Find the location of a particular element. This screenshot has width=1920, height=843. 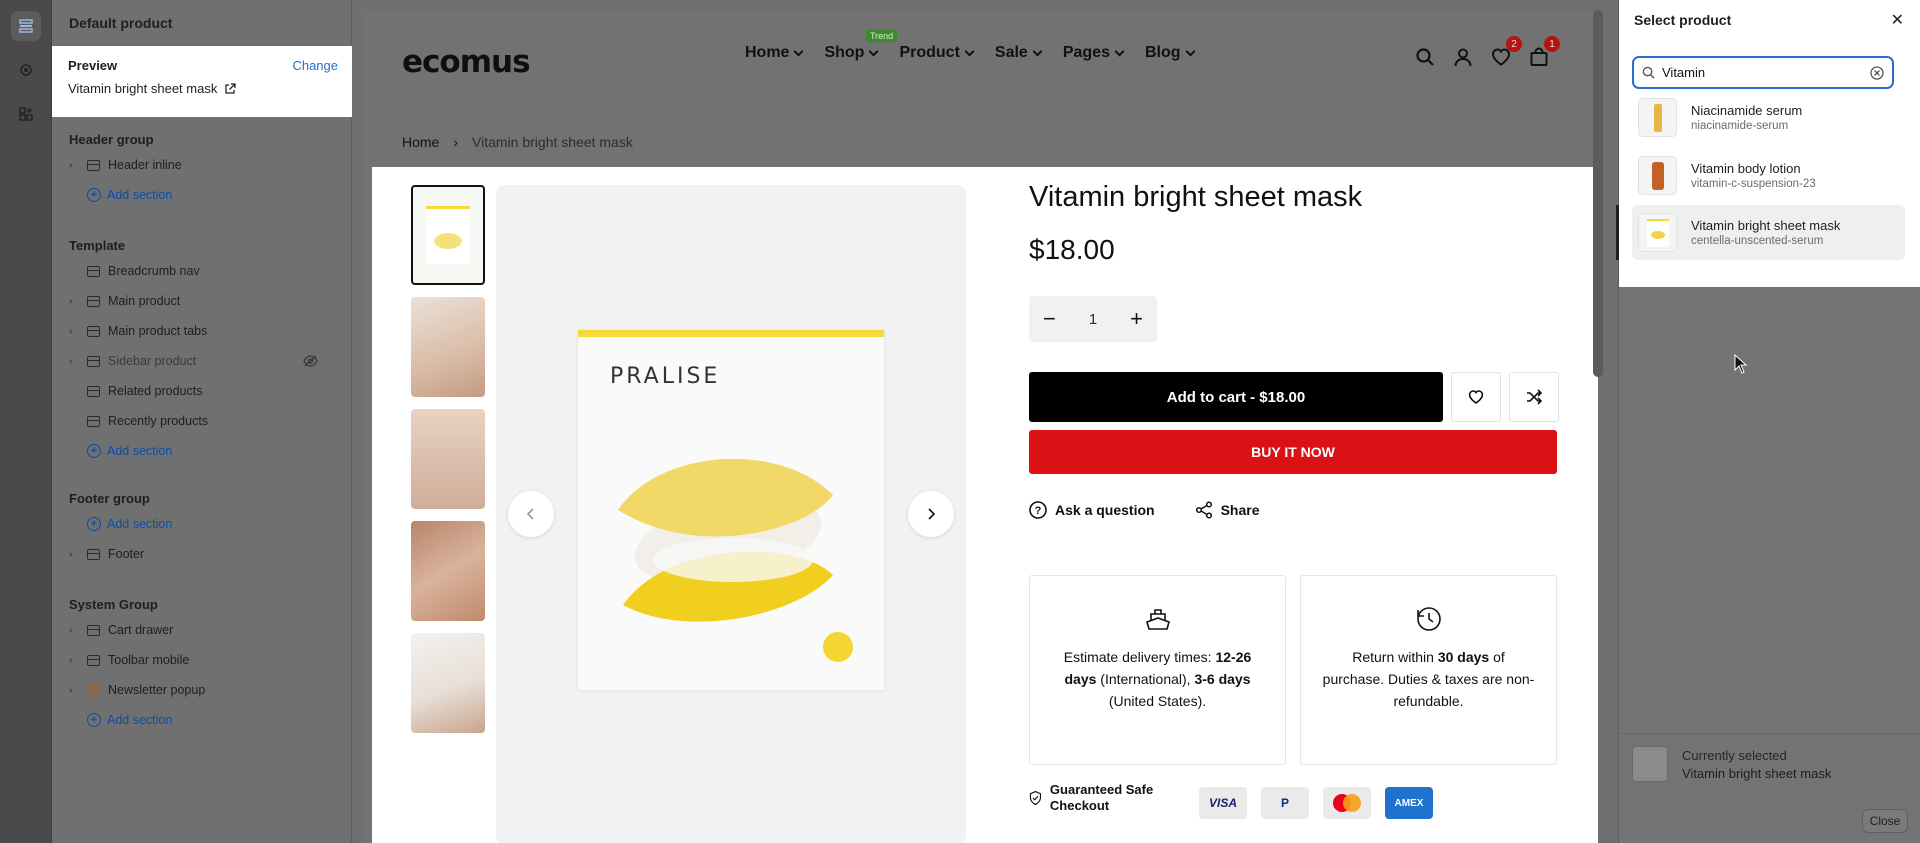

breadcrumb-current: Vitamin bright sheet mask is located at coordinates (552, 142).